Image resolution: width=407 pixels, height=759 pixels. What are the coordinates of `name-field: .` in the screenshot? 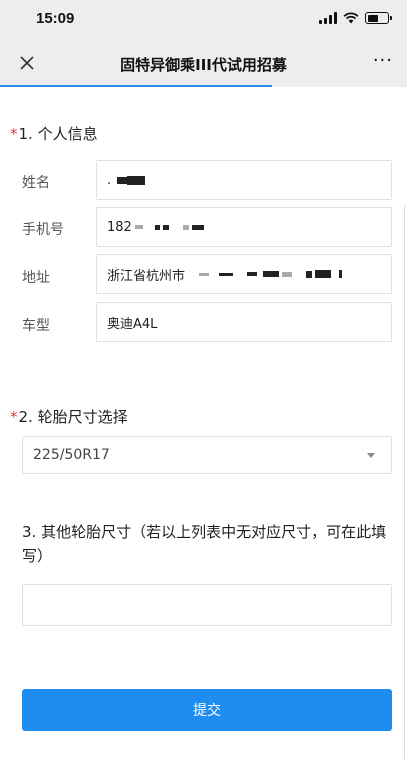 It's located at (244, 180).